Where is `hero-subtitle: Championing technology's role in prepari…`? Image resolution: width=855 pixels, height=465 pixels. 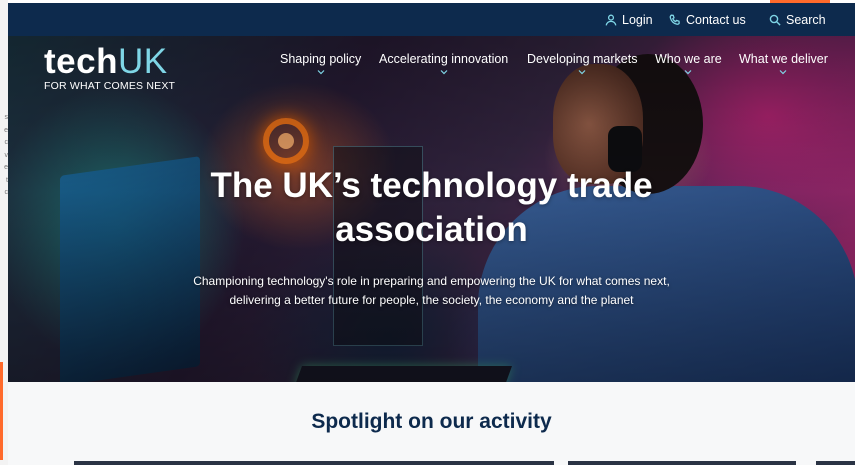 hero-subtitle: Championing technology's role in prepari… is located at coordinates (431, 291).